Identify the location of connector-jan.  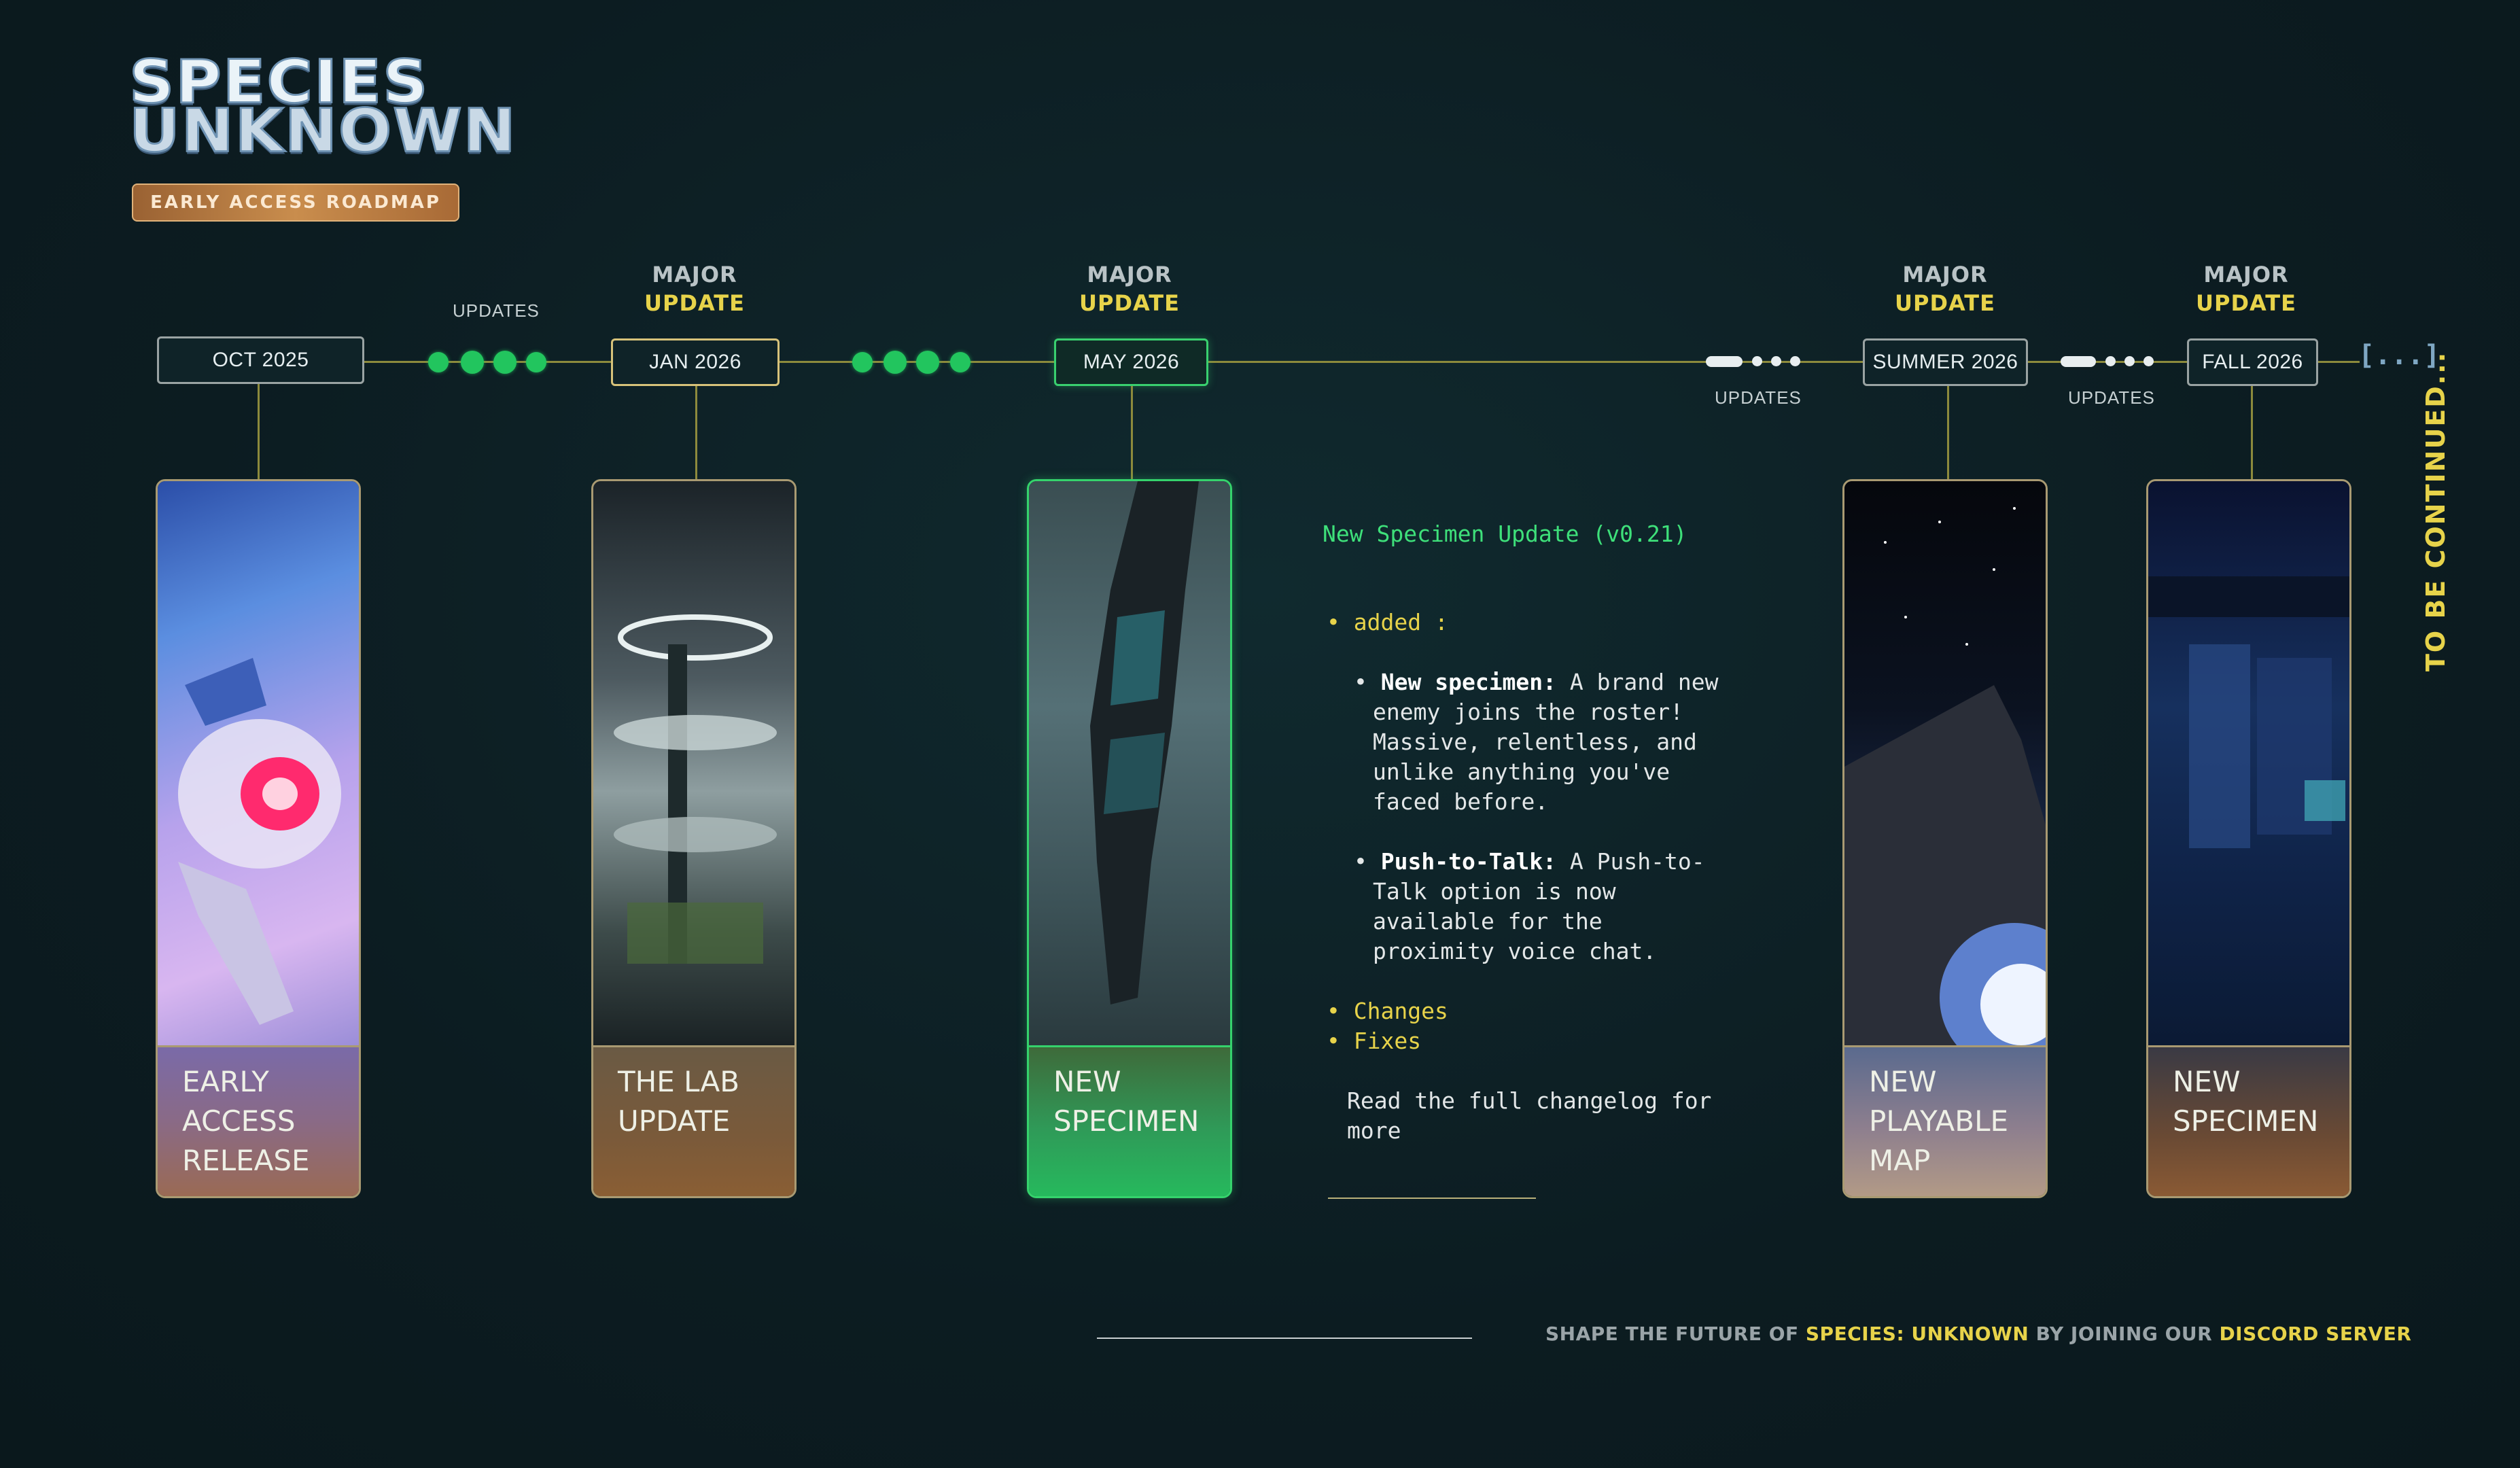
(696, 433).